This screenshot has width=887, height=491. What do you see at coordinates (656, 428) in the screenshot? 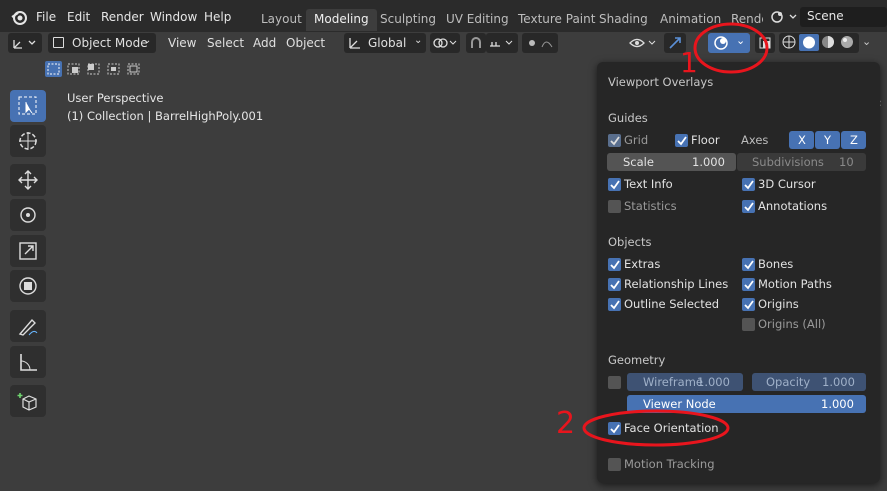
I see `annotation-circle-face-orientation` at bounding box center [656, 428].